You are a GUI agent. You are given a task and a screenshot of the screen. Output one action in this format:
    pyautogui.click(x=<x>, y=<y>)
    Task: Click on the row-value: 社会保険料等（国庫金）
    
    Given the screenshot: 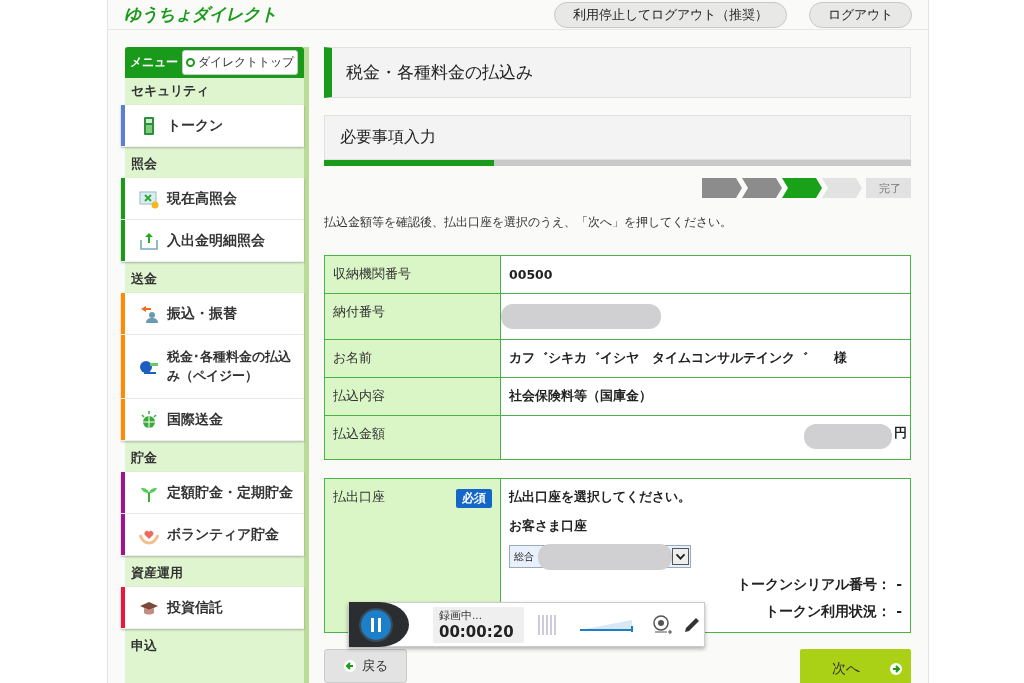 What is the action you would take?
    pyautogui.click(x=580, y=396)
    